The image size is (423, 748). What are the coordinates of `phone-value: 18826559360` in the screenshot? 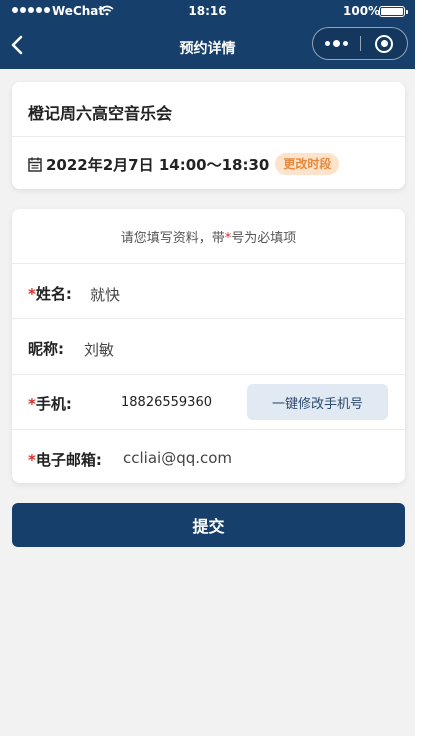 It's located at (166, 402).